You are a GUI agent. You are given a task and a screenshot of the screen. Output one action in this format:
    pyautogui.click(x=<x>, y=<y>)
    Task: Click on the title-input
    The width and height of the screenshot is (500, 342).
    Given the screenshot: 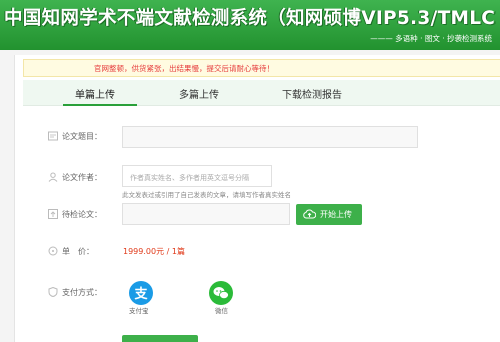 What is the action you would take?
    pyautogui.click(x=270, y=137)
    